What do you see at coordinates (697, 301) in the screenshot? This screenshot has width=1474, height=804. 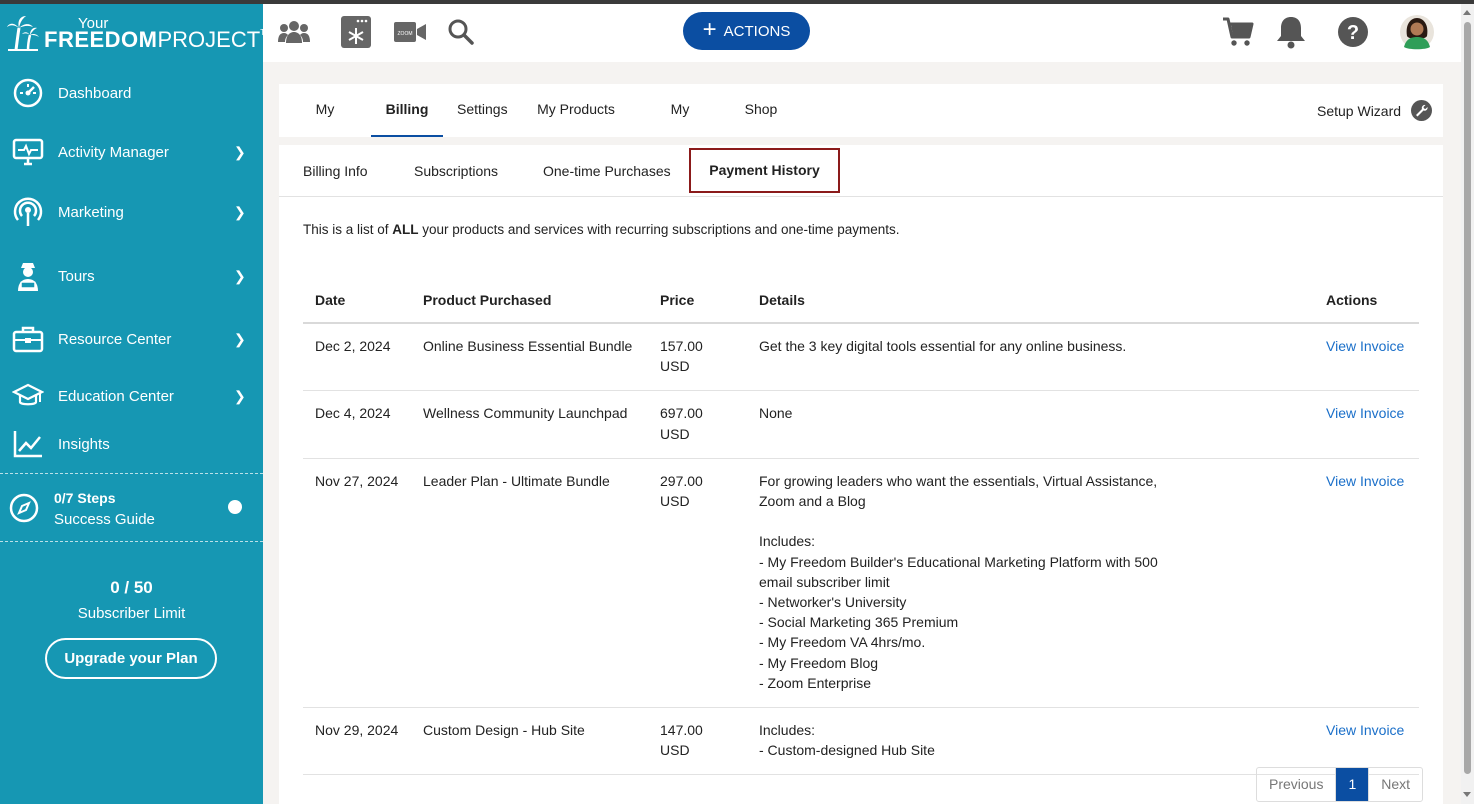 I see `header-price: Price` at bounding box center [697, 301].